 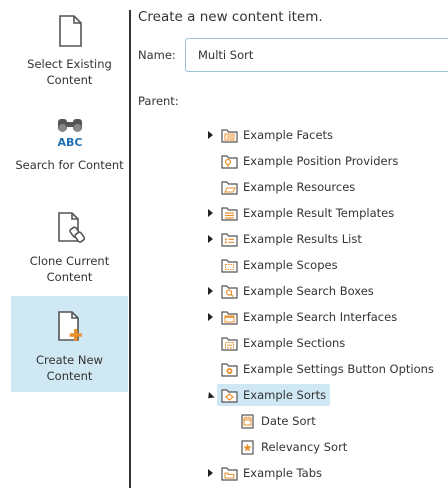 I want to click on tree-node-example-search-boxes: Example Search Boxes, so click(x=298, y=291).